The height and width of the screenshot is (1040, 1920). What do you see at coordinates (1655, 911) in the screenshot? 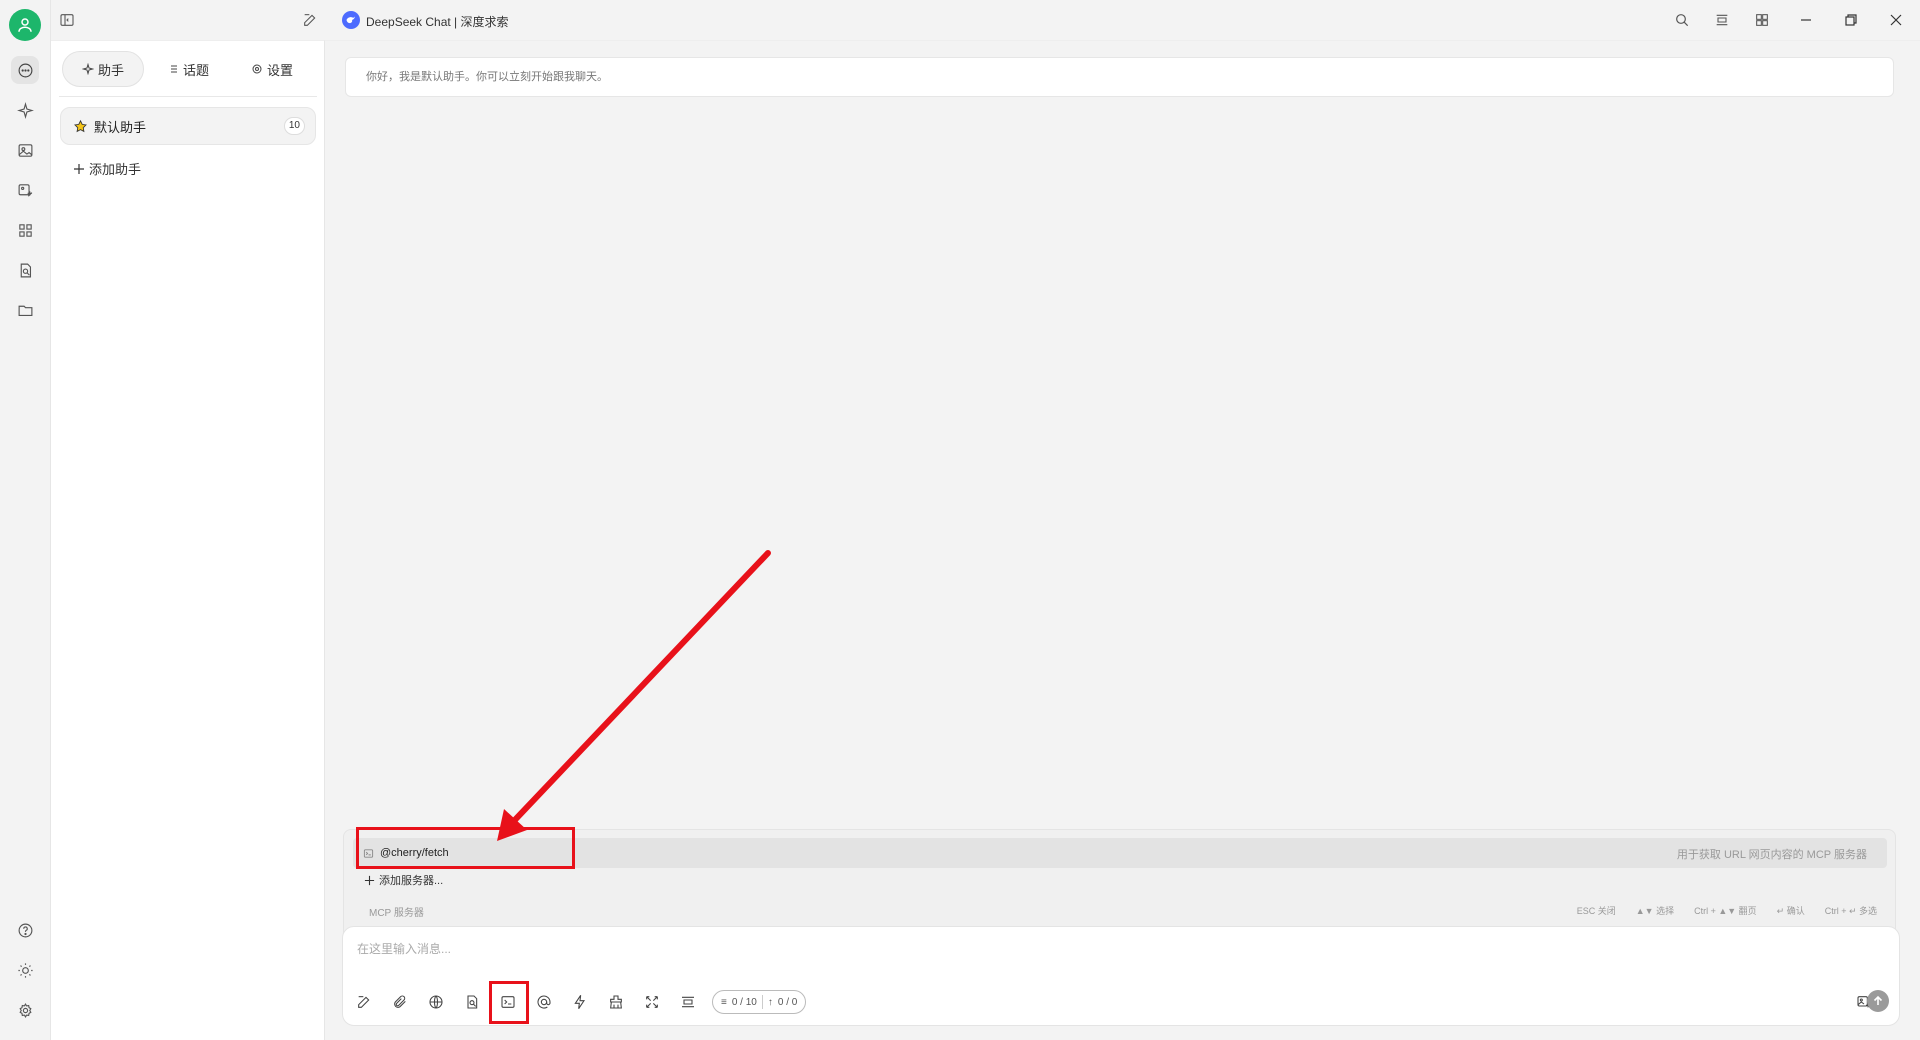
I see `hint-select: ▲▼ 选择` at bounding box center [1655, 911].